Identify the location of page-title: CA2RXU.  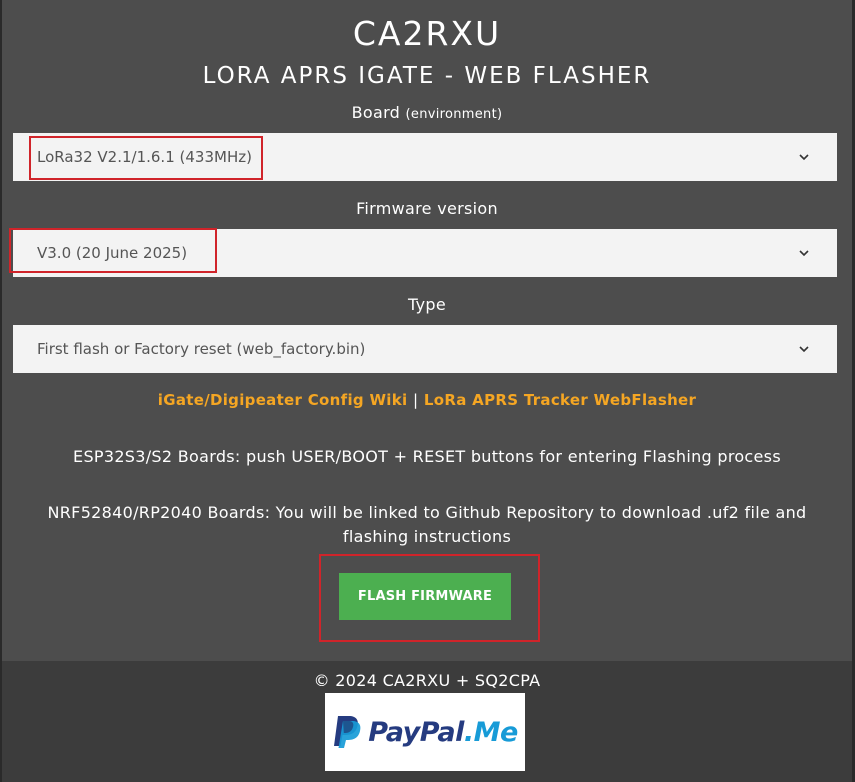
(427, 33).